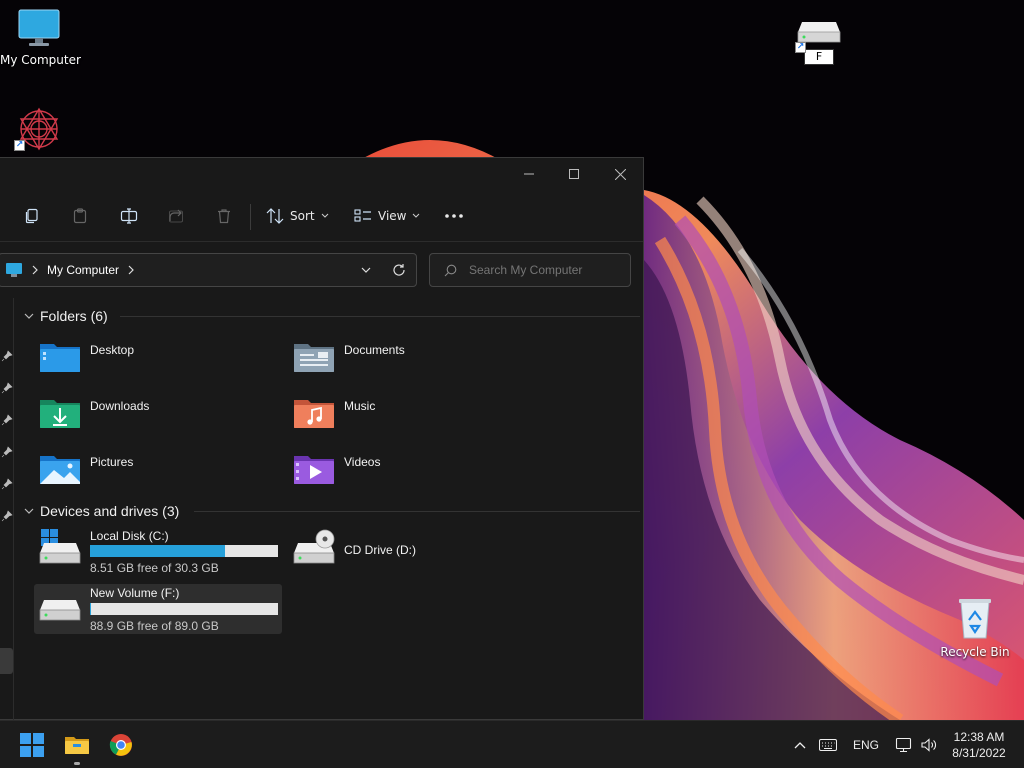 This screenshot has width=1024, height=768. What do you see at coordinates (250, 217) in the screenshot?
I see `toolbar-separator` at bounding box center [250, 217].